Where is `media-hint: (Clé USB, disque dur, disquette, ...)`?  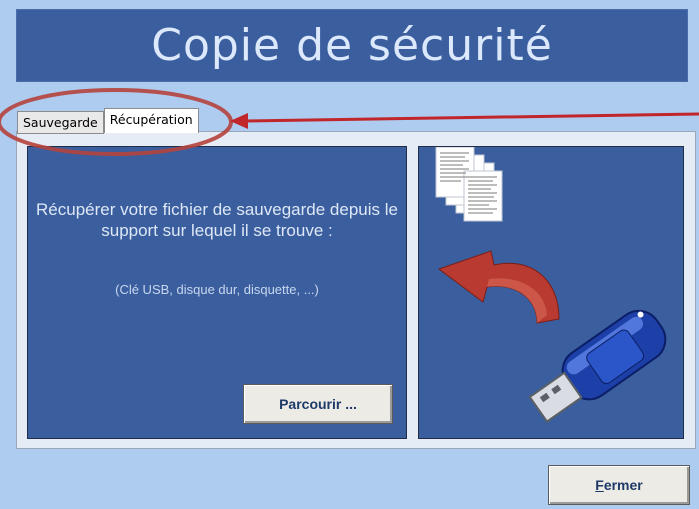 media-hint: (Clé USB, disque dur, disquette, ...) is located at coordinates (217, 289).